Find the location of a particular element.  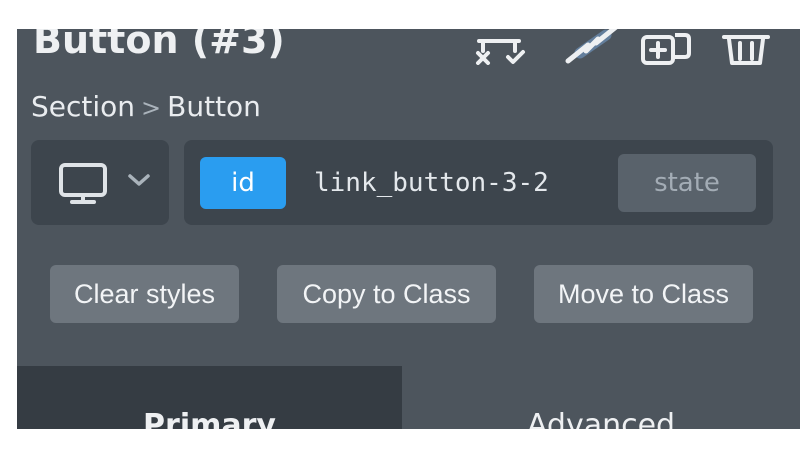

breadcrumb-current: Button is located at coordinates (214, 106).